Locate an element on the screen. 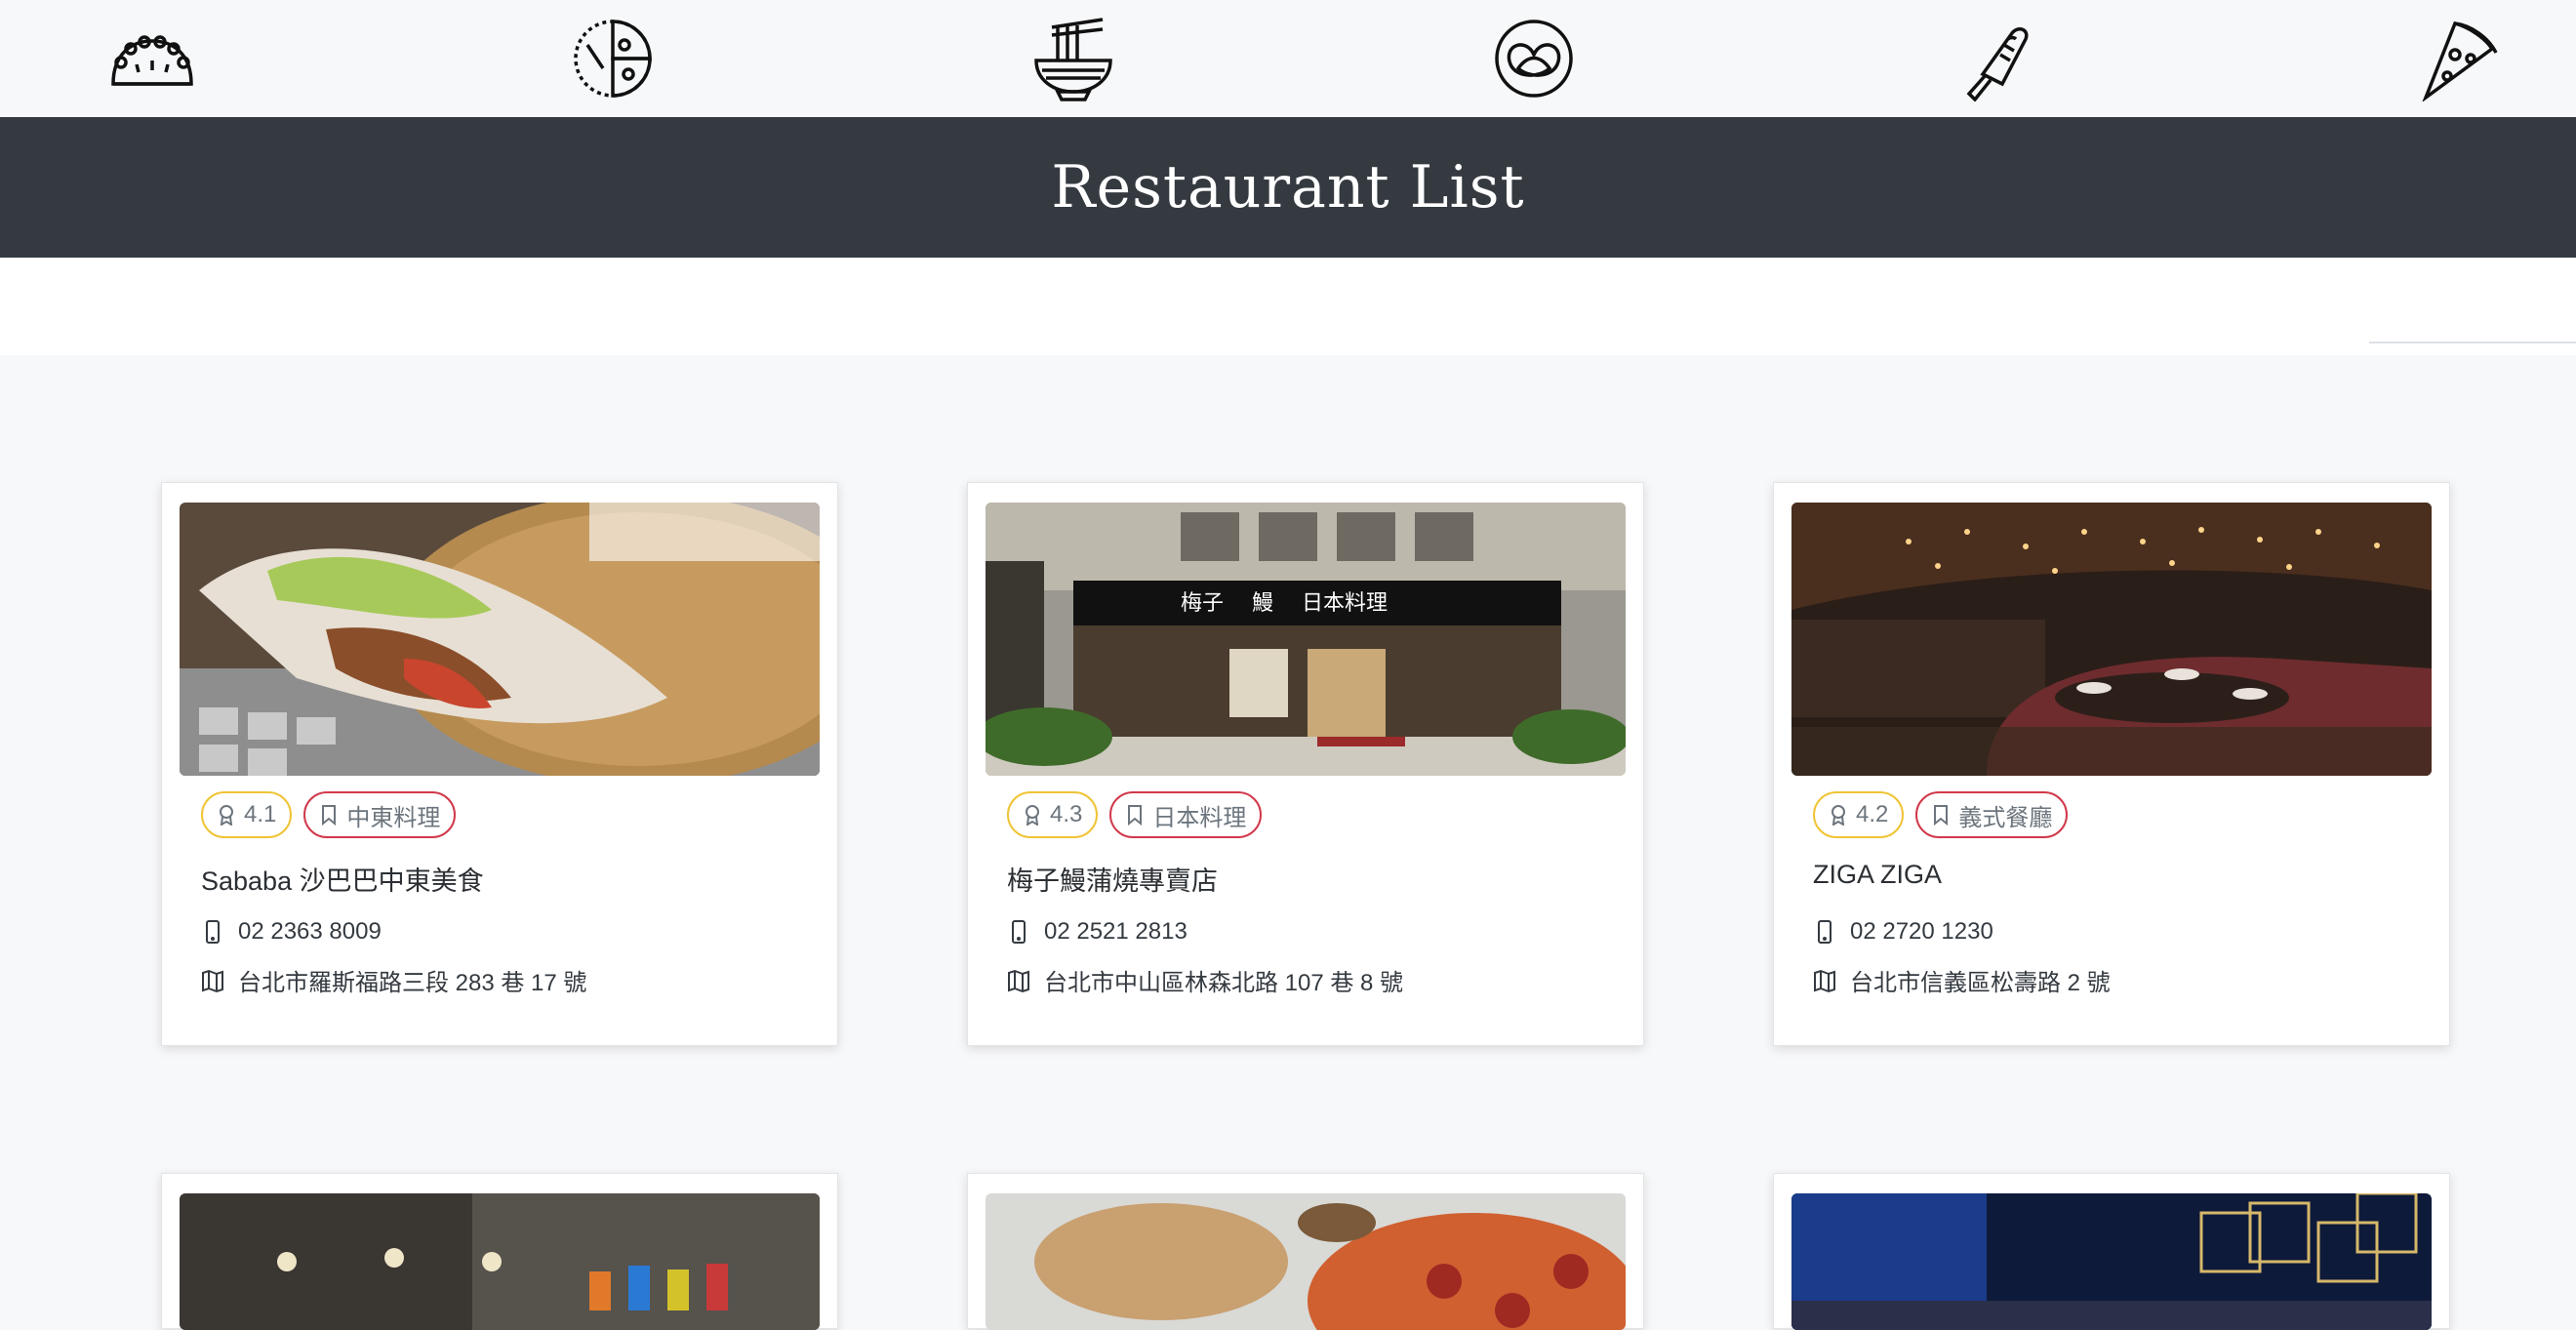  svg-text: 梅子 鰻 日本料理 is located at coordinates (1284, 603).